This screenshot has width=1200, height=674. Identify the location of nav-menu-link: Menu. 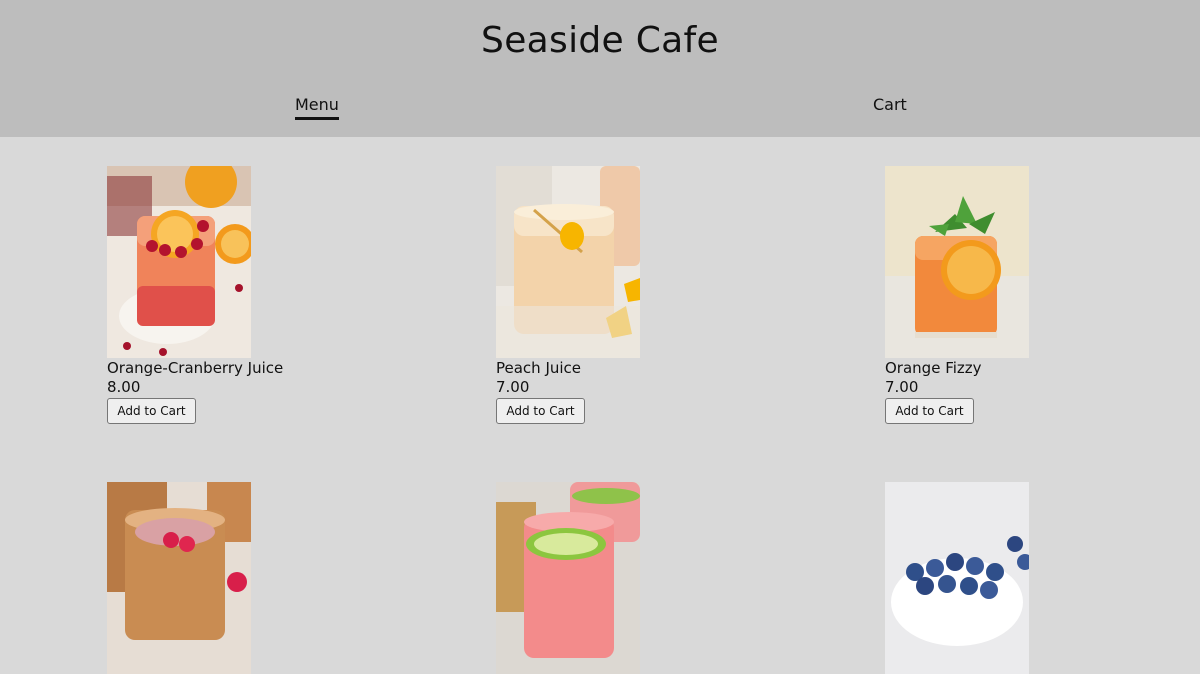
(317, 107).